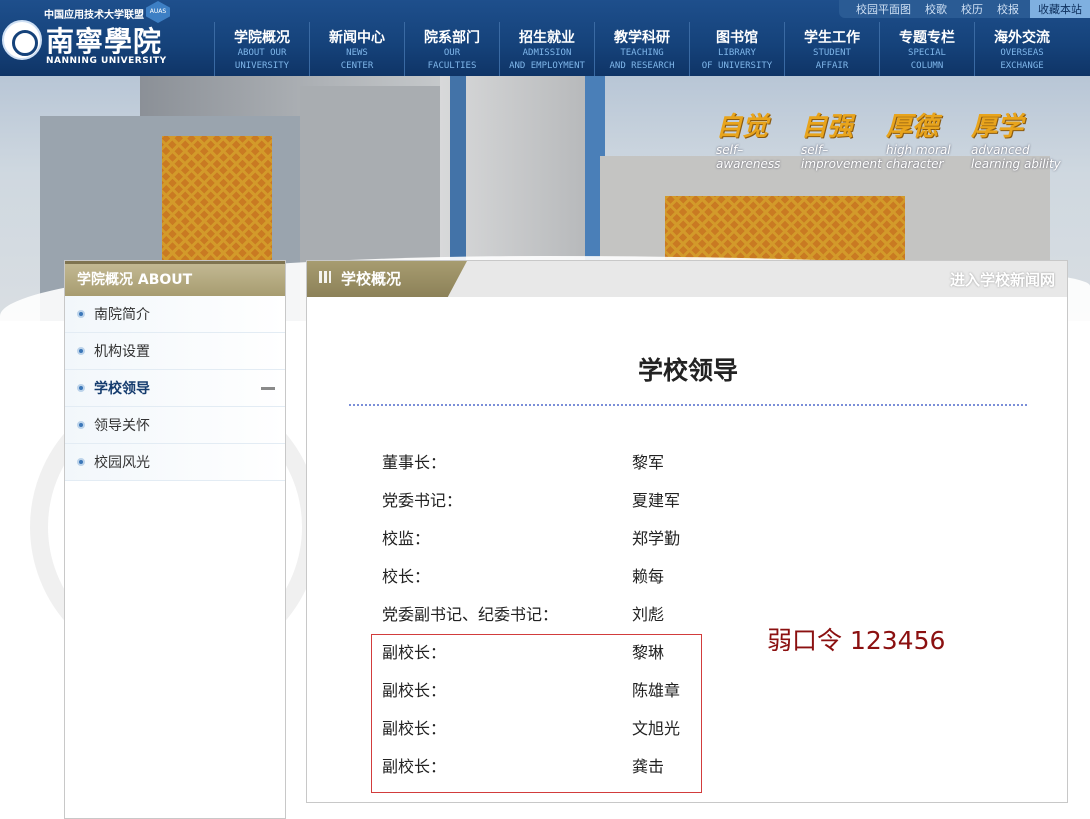 This screenshot has width=1090, height=819. I want to click on sidebar-item: 领导关怀, so click(175, 425).